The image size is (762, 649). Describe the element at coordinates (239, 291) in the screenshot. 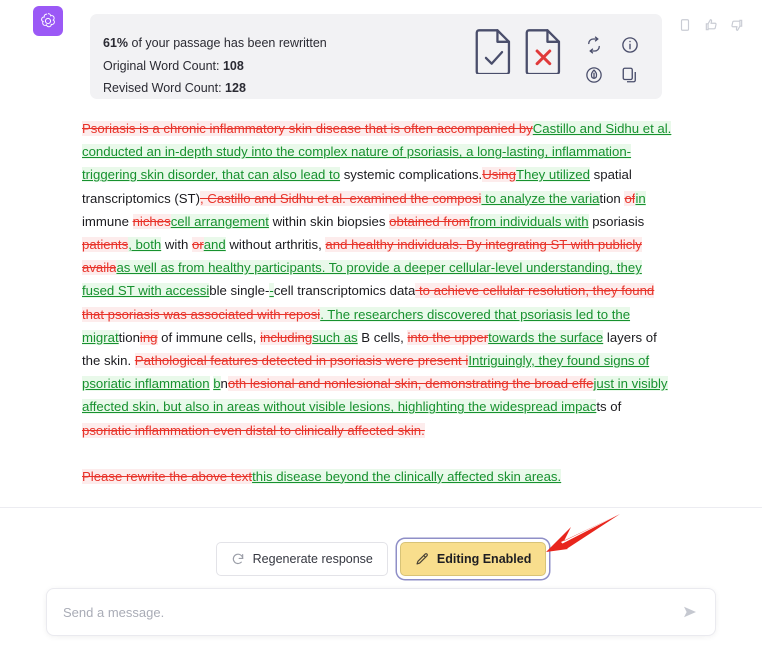

I see `diff-unchanged-text: ble single-` at that location.